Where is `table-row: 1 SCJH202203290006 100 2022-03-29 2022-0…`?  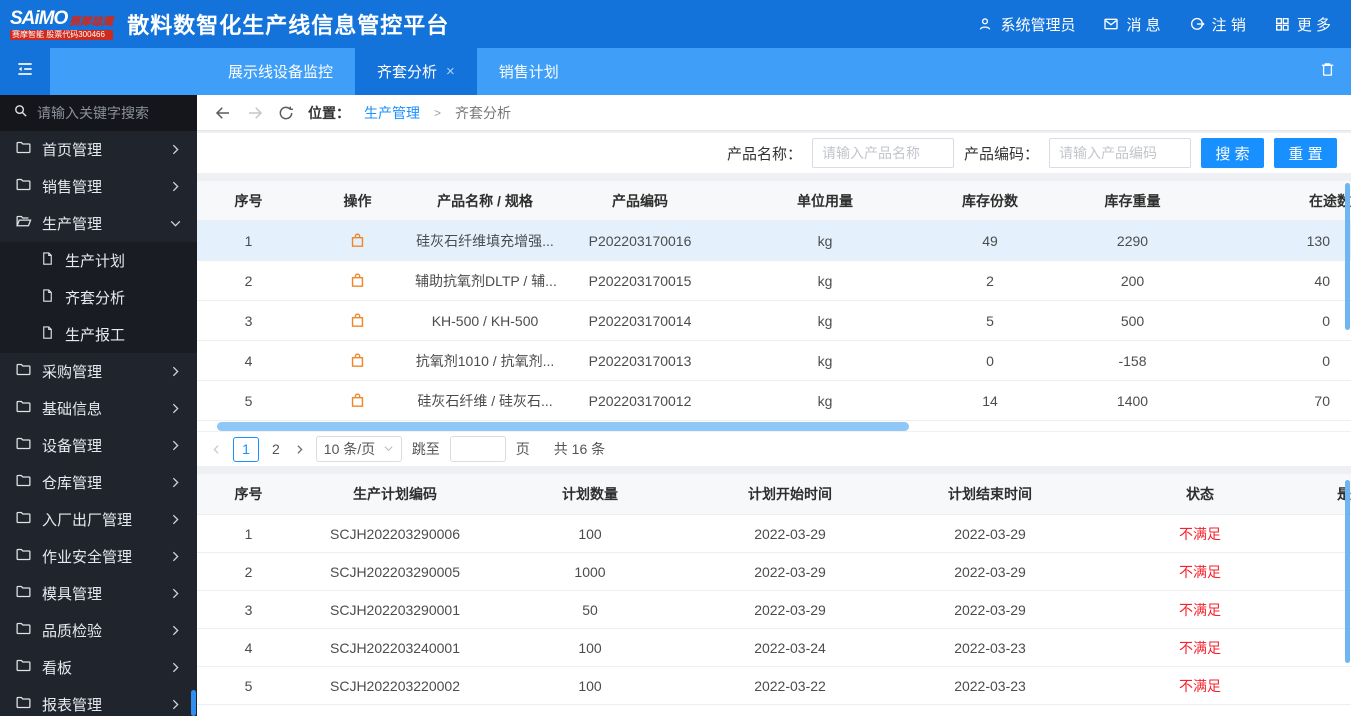
table-row: 1 SCJH202203290006 100 2022-03-29 2022-0… is located at coordinates (774, 534).